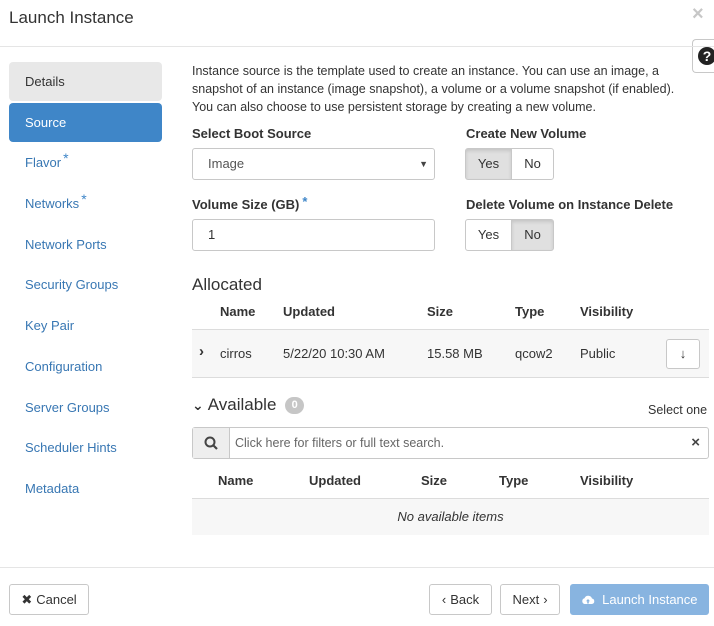 This screenshot has height=626, width=714. I want to click on clear-search-icon: ×, so click(695, 443).